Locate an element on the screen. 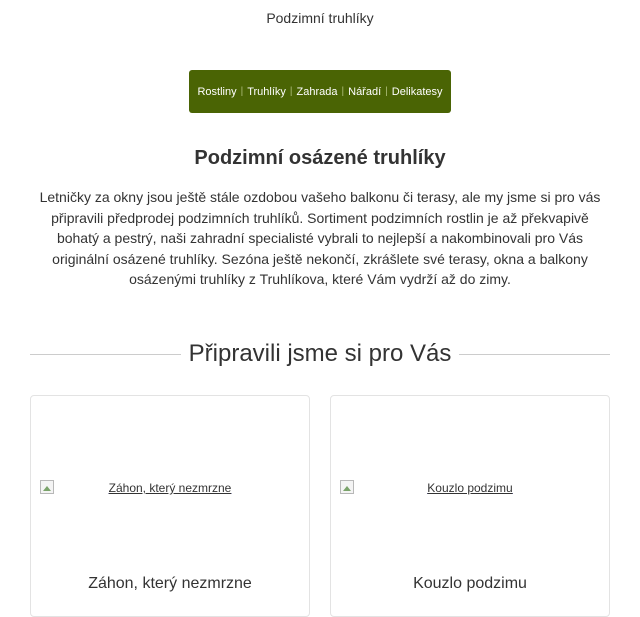  divider-right is located at coordinates (535, 354).